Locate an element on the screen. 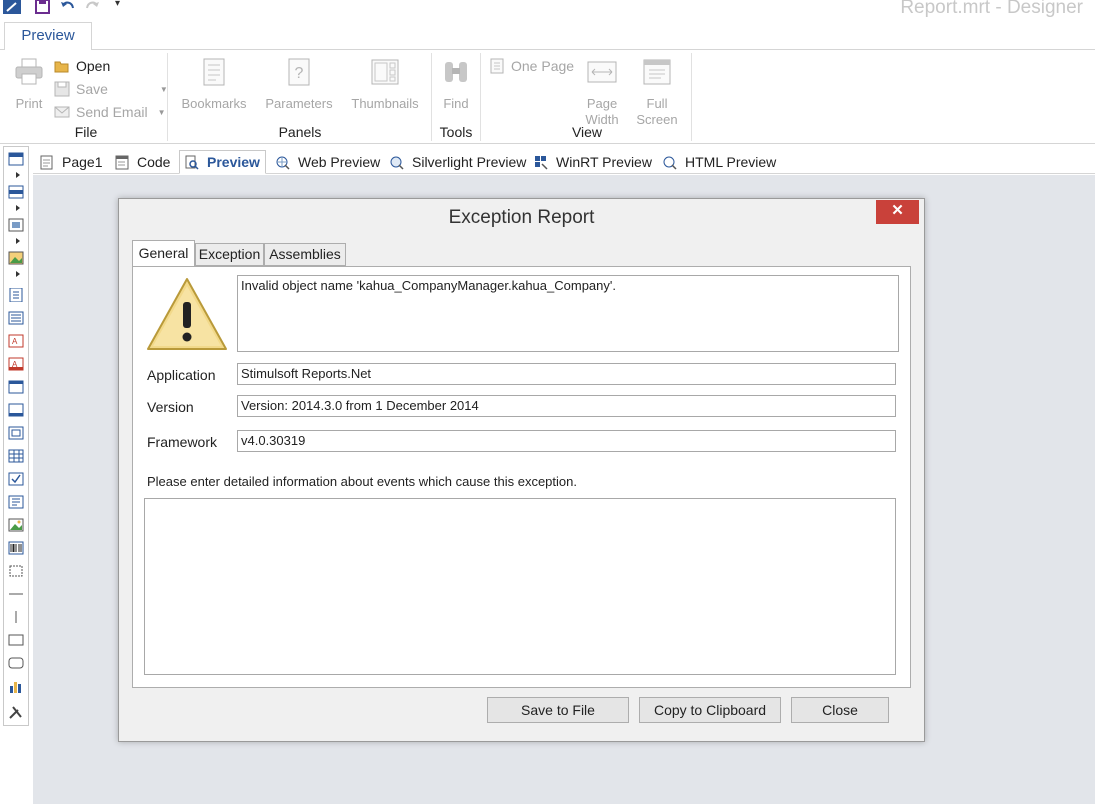  page-header-band-icon is located at coordinates (16, 159).